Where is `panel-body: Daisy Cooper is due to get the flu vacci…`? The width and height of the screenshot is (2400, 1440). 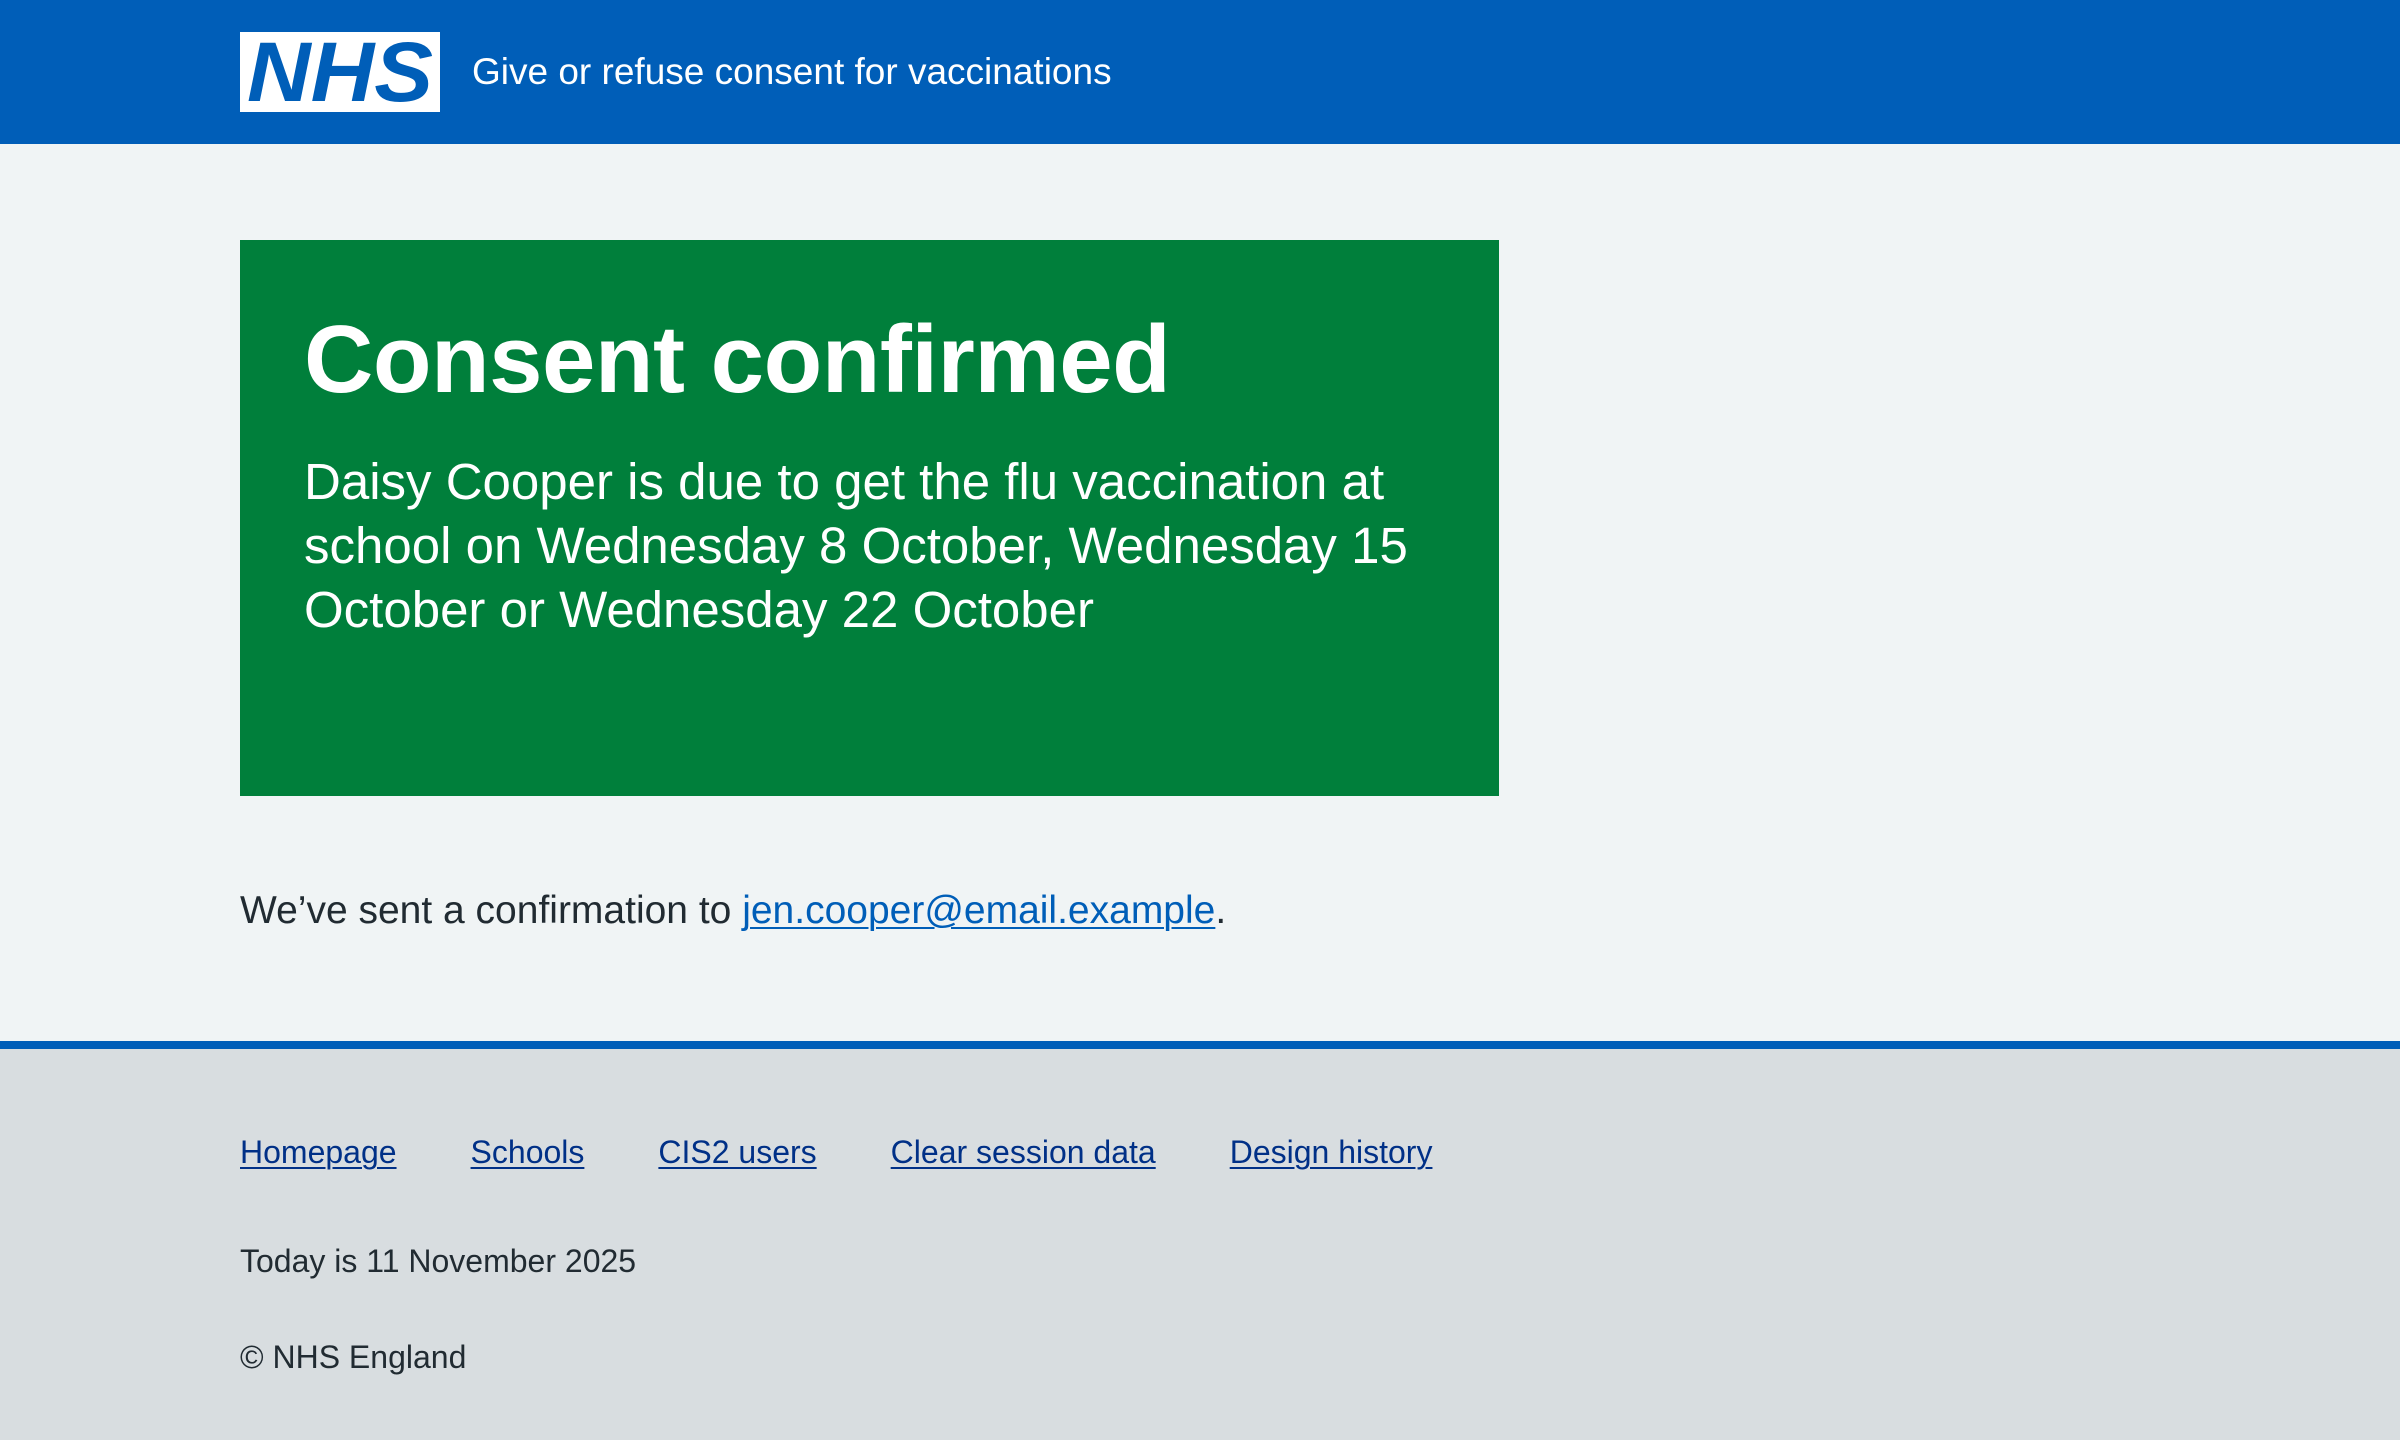
panel-body: Daisy Cooper is due to get the flu vacci… is located at coordinates (856, 545).